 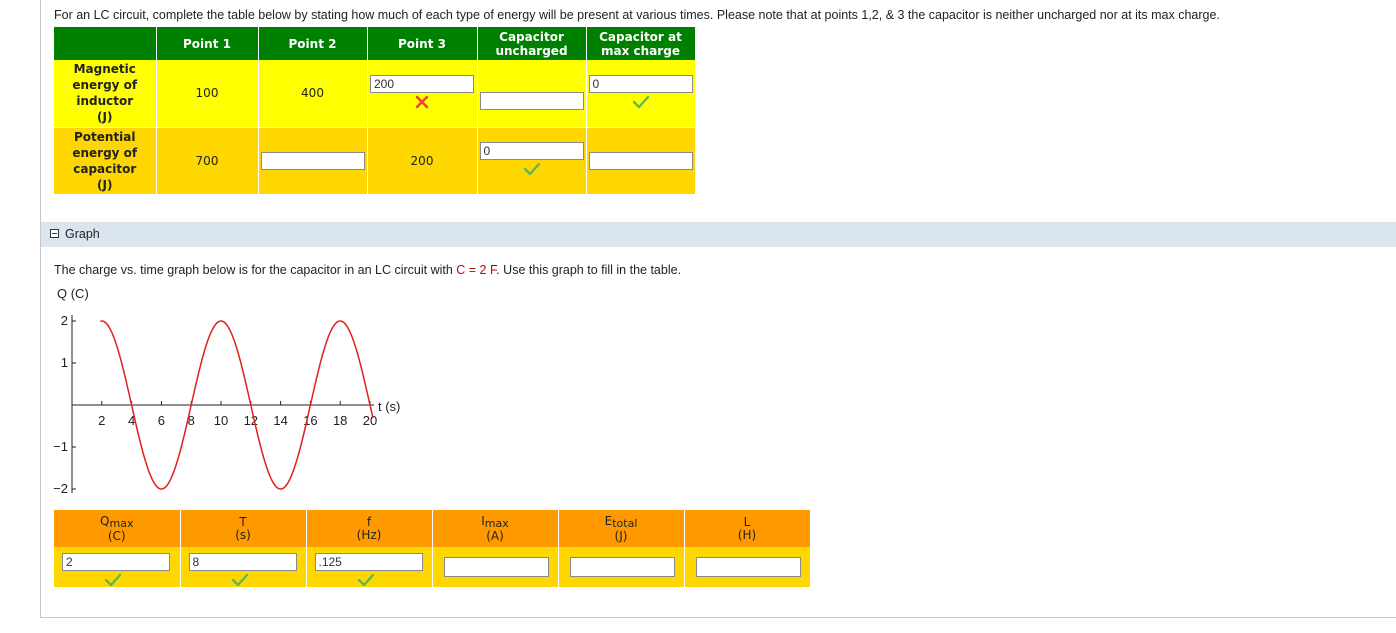 I want to click on magnetic-uncharged-input, so click(x=531, y=100).